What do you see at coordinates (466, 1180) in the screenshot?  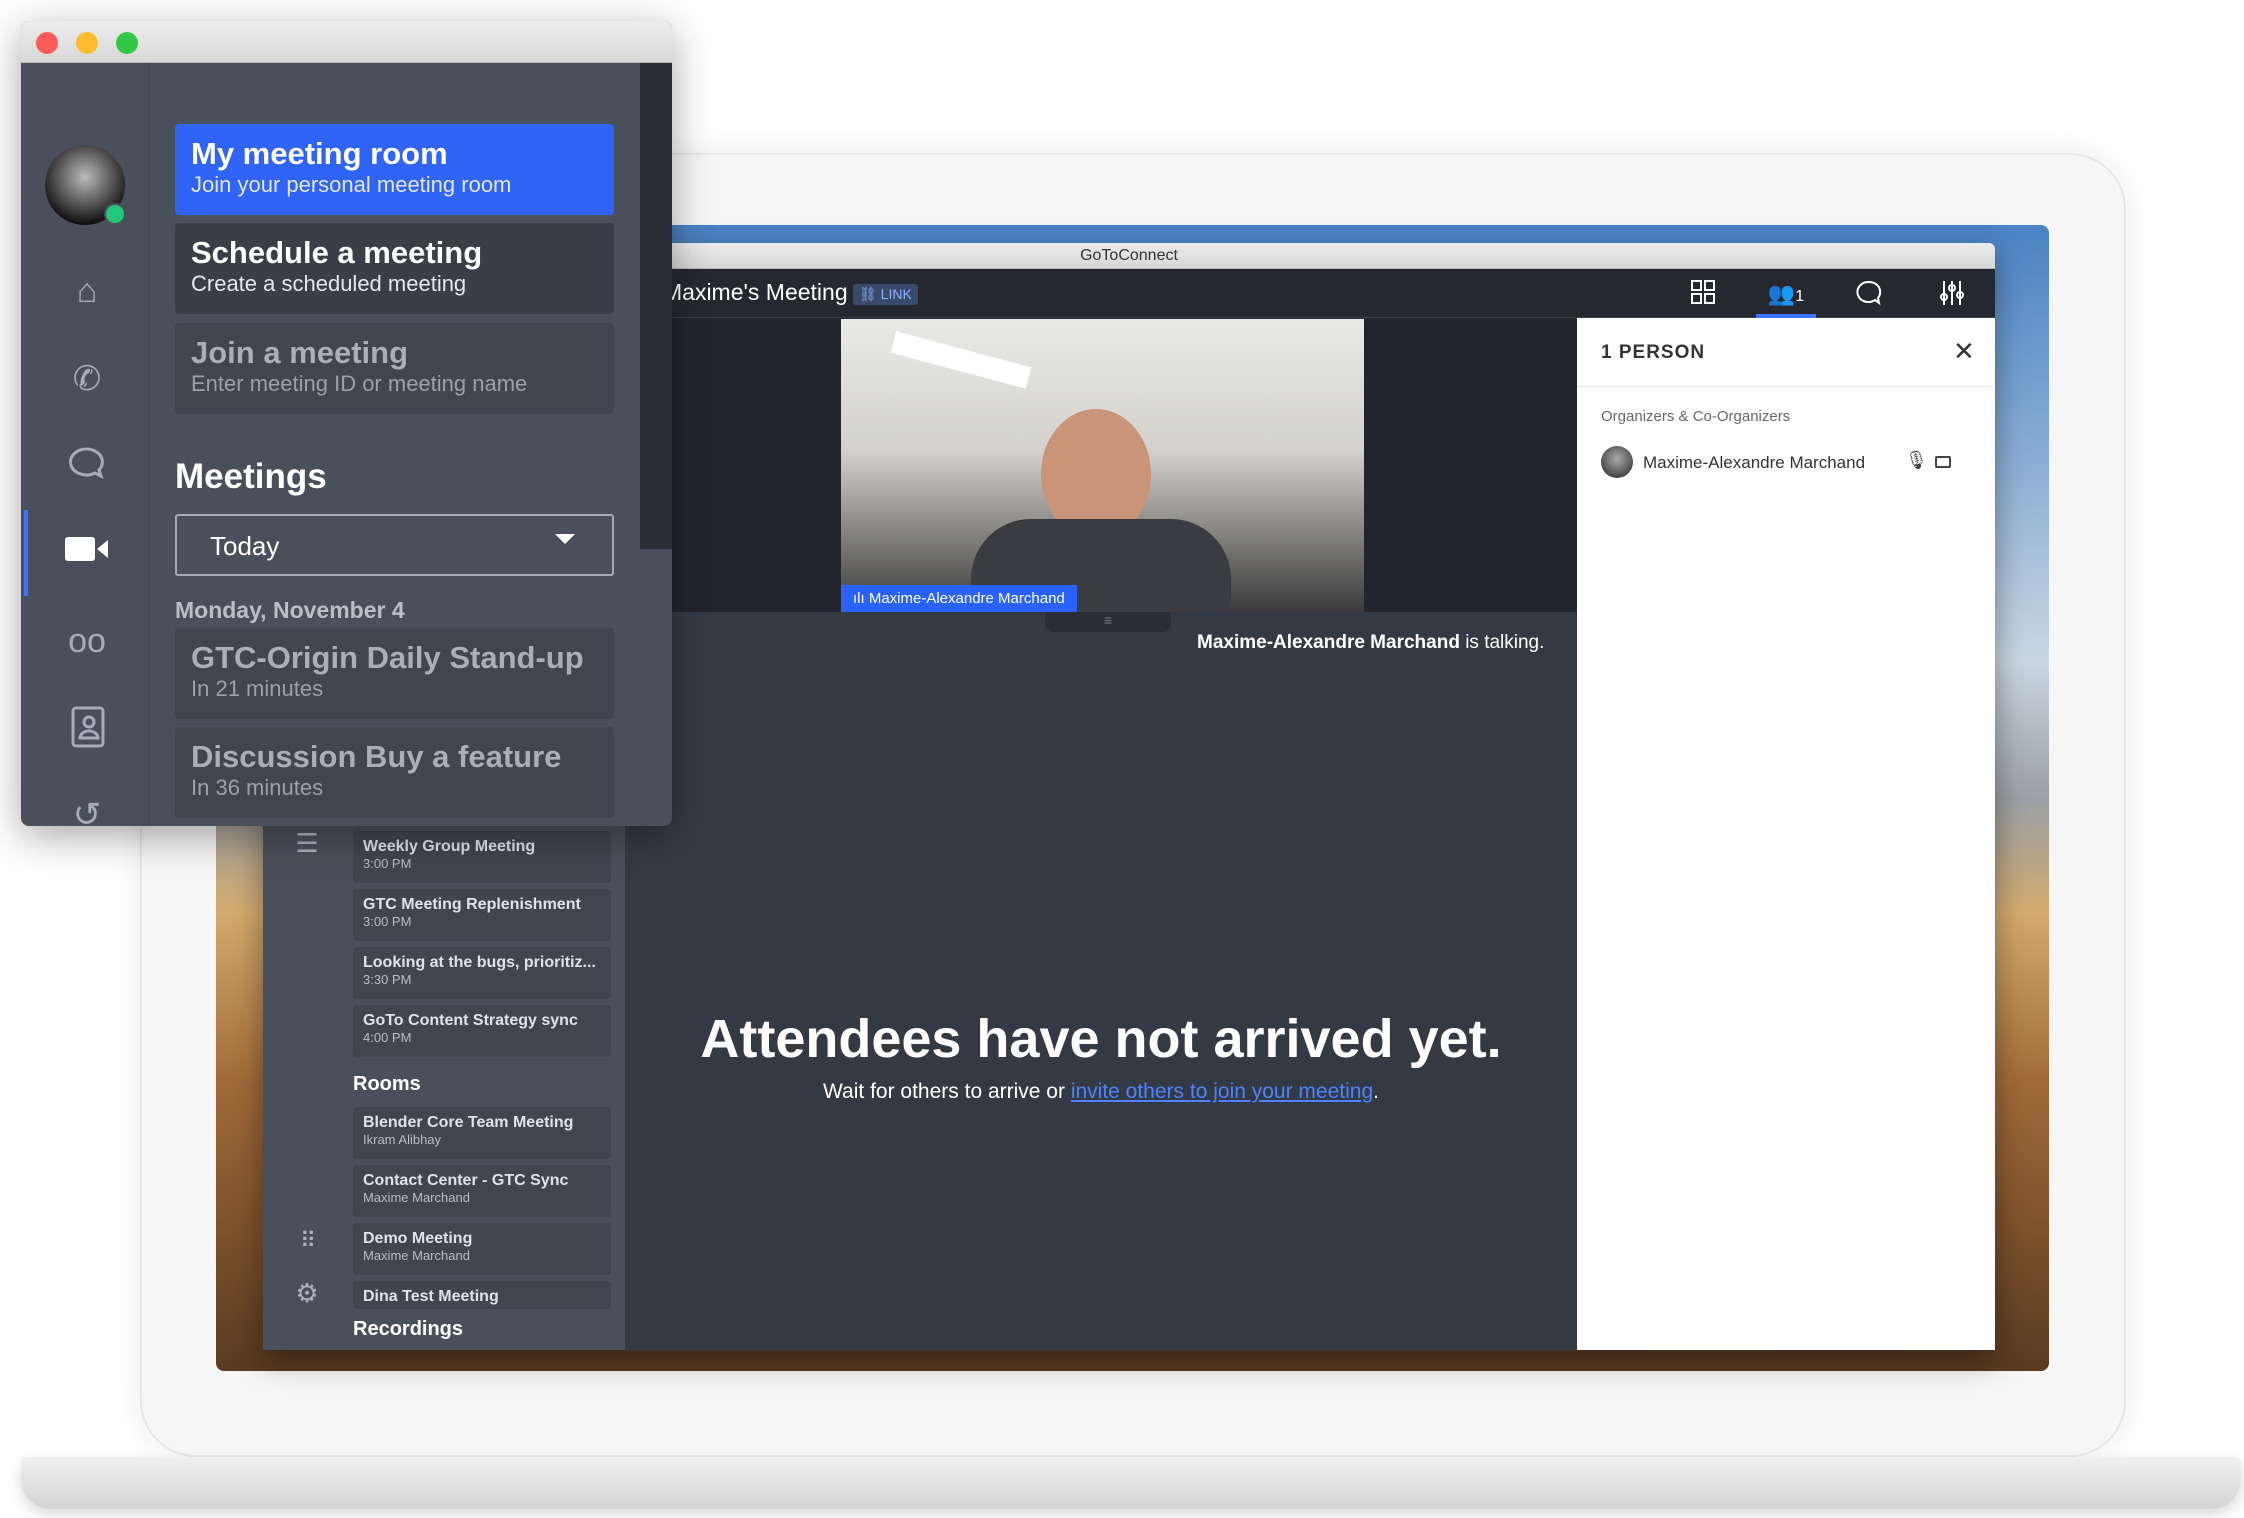 I see `item-title: Contact Center - GTC Sync` at bounding box center [466, 1180].